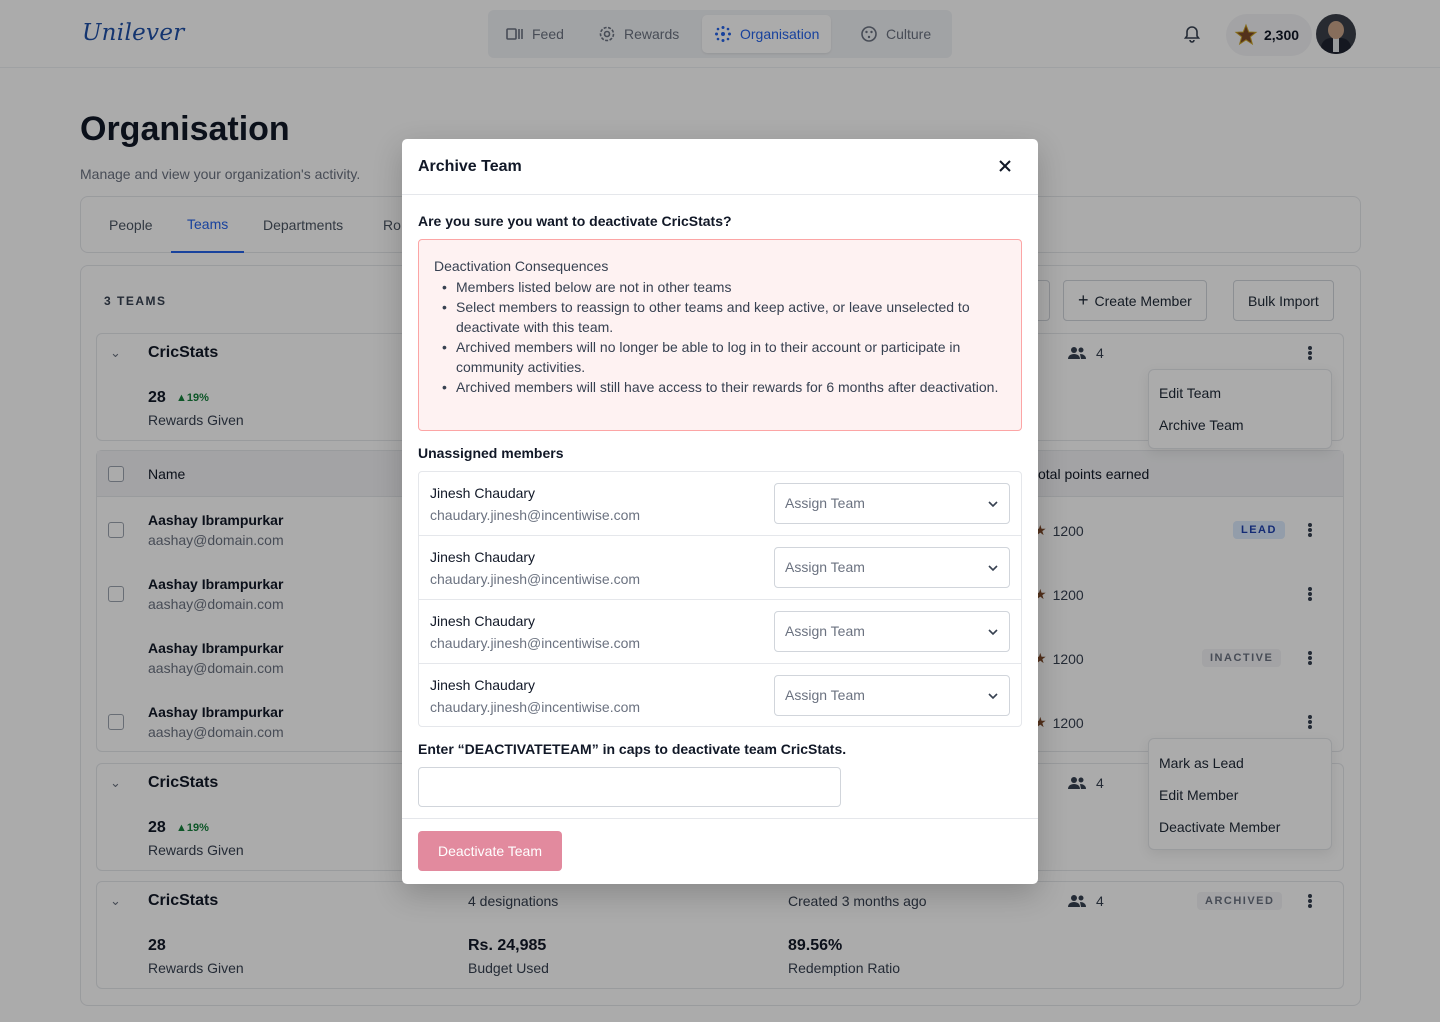  What do you see at coordinates (629, 787) in the screenshot?
I see `confirm-input` at bounding box center [629, 787].